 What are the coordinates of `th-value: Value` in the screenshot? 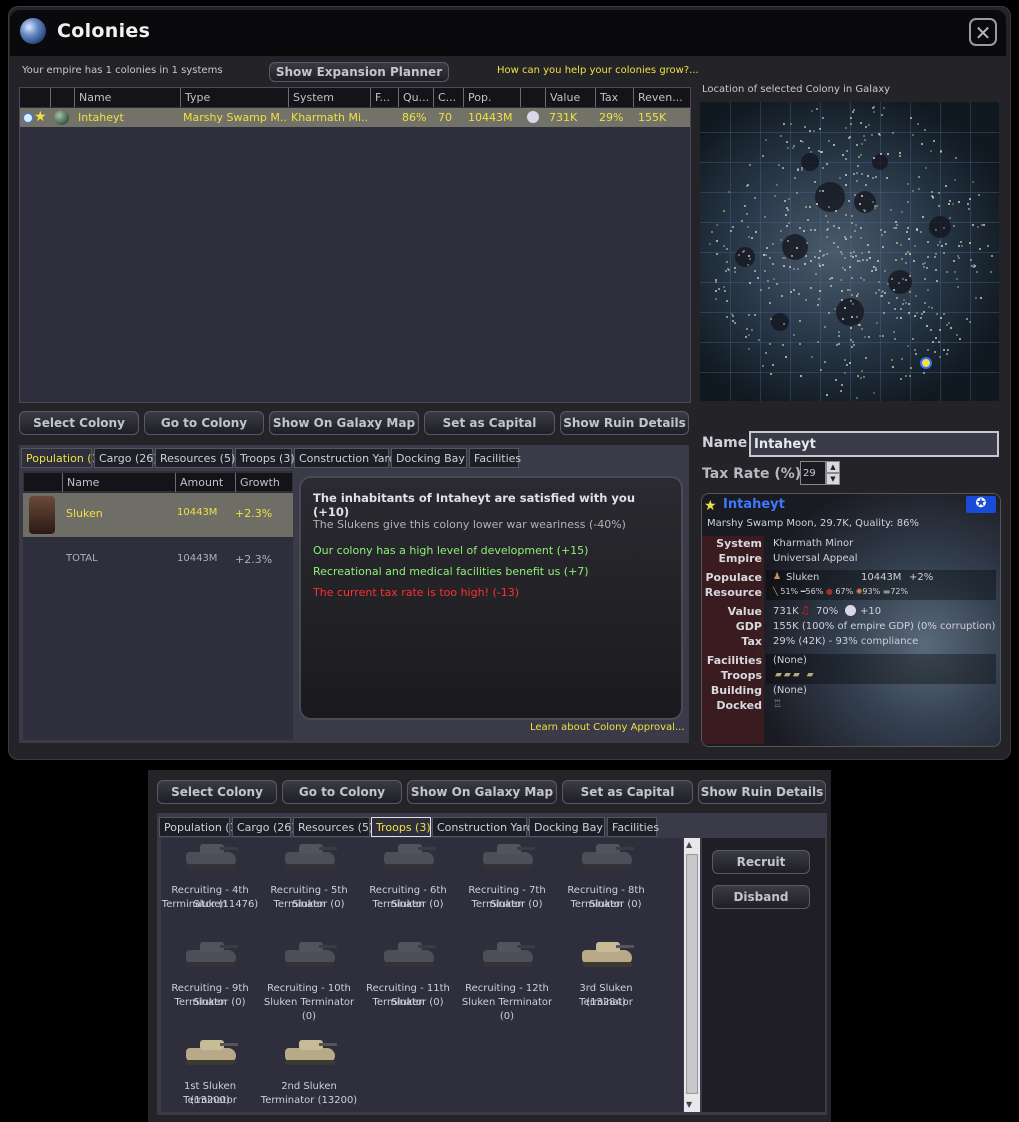 It's located at (570, 97).